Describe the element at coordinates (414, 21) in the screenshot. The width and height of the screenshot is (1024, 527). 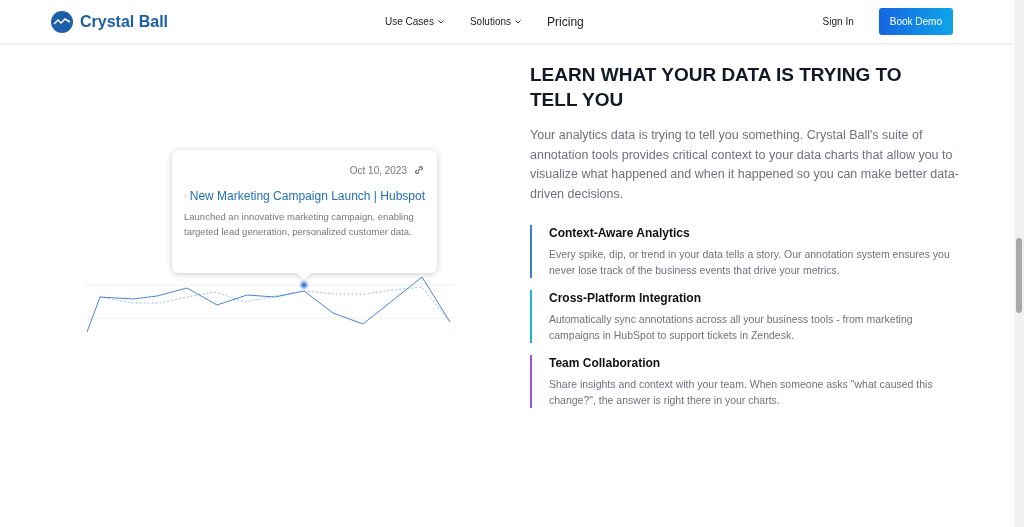
I see `nav-link: Use Cases` at that location.